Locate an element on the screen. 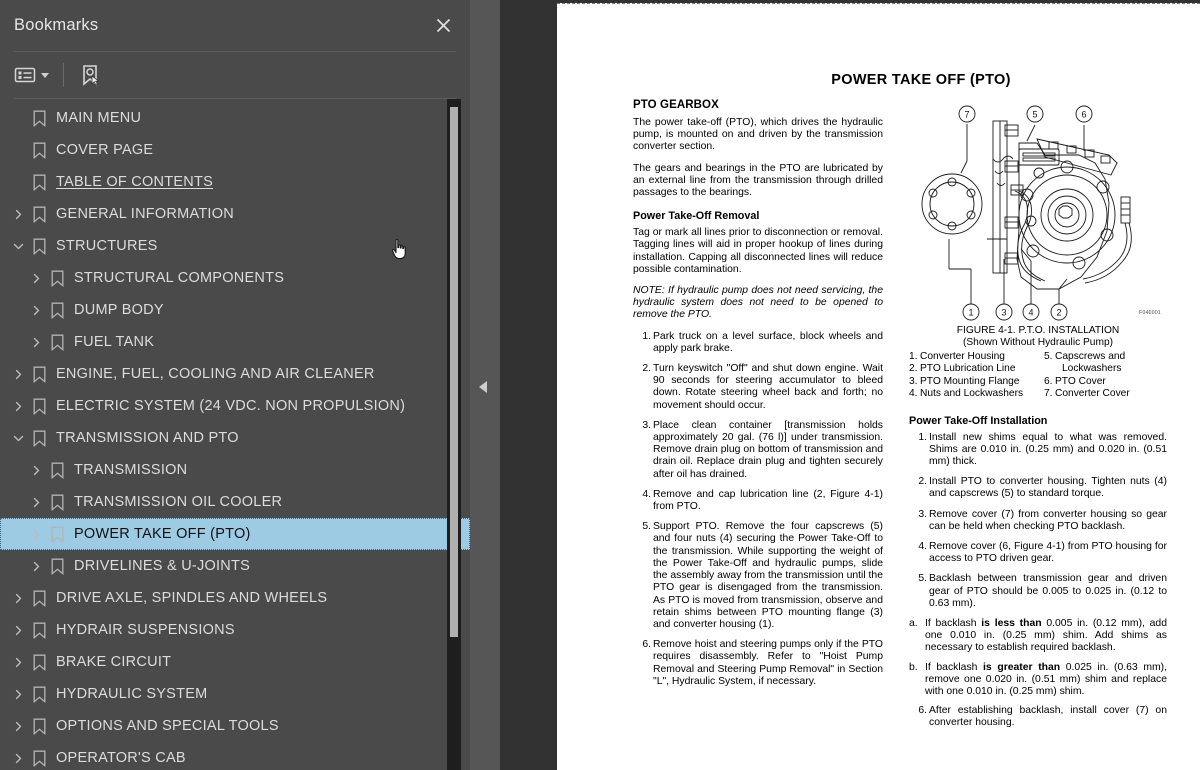 This screenshot has height=770, width=1200. legend-number: 4. is located at coordinates (913, 394).